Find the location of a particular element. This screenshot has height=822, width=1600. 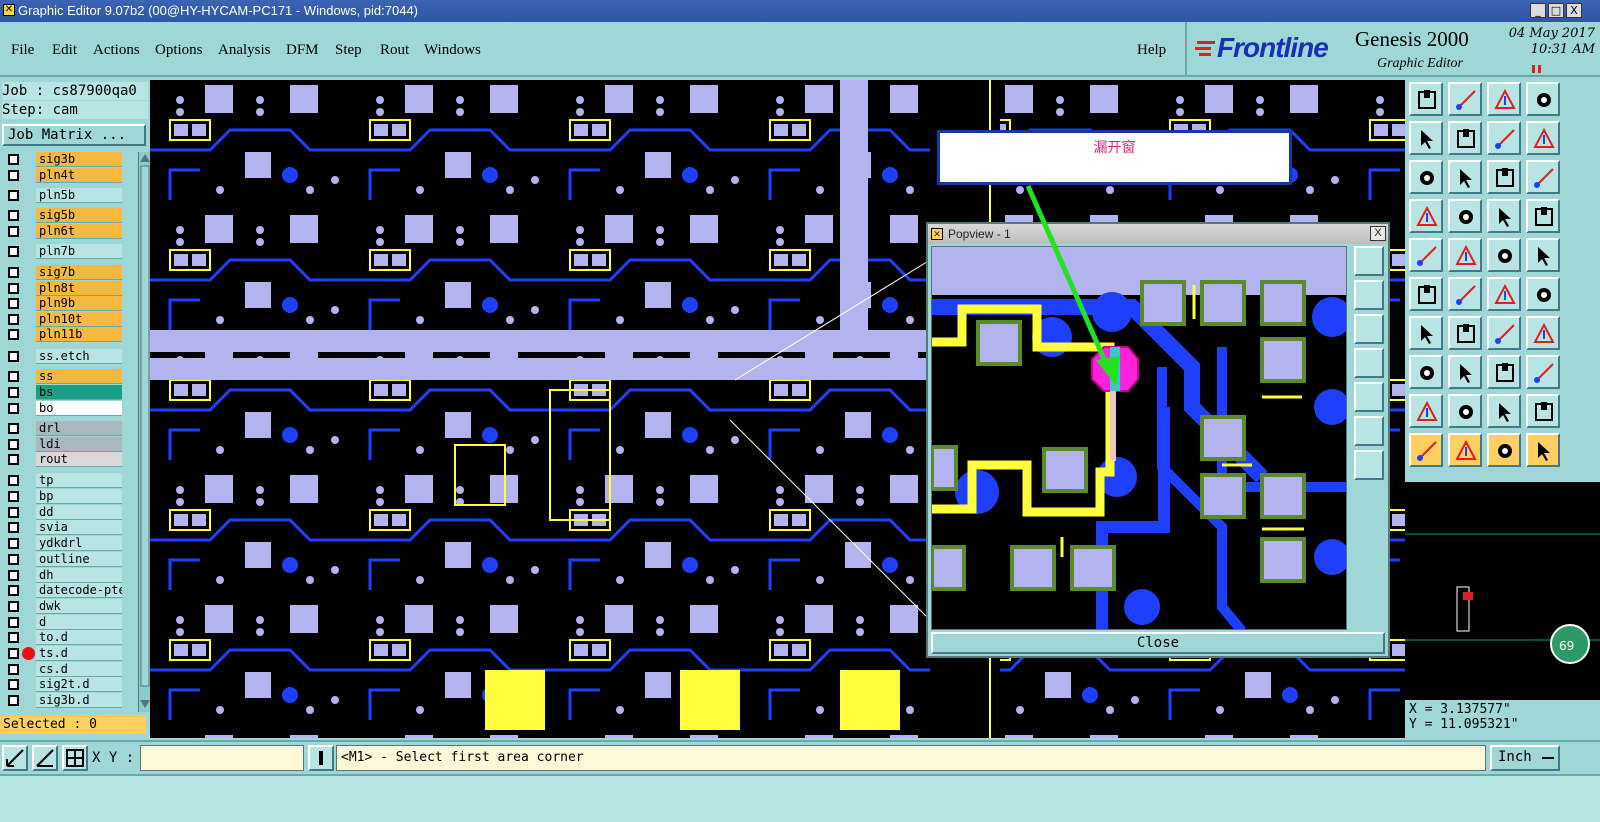

popview-close-icon: X is located at coordinates (1378, 233).